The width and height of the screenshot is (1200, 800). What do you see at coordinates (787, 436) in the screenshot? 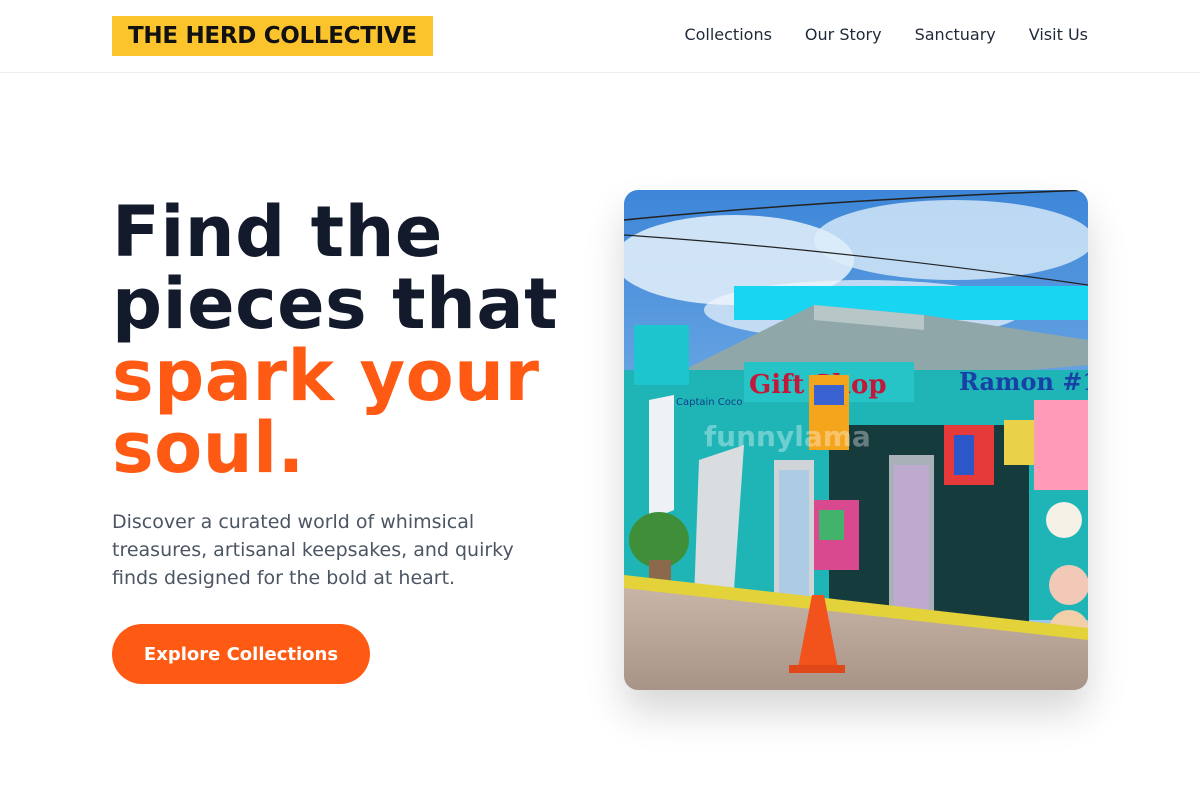
I see `image-watermark: funnylama` at bounding box center [787, 436].